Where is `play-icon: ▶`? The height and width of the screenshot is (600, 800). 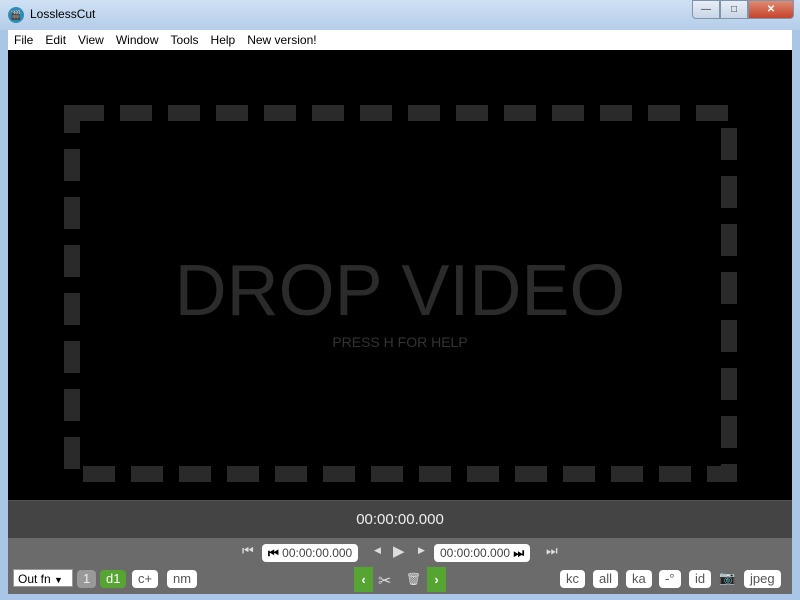 play-icon: ▶ is located at coordinates (399, 551).